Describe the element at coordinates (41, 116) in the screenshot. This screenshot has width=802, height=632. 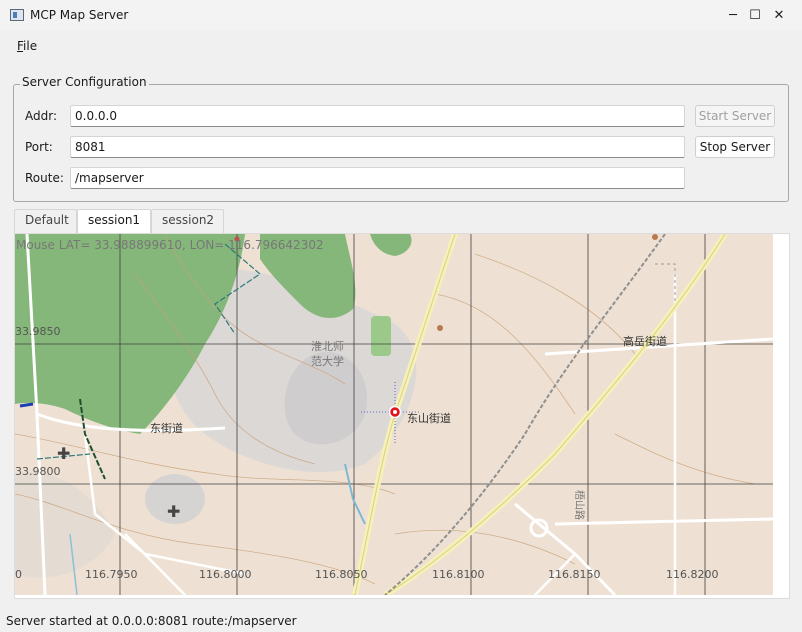
I see `addr-label: Addr:` at that location.